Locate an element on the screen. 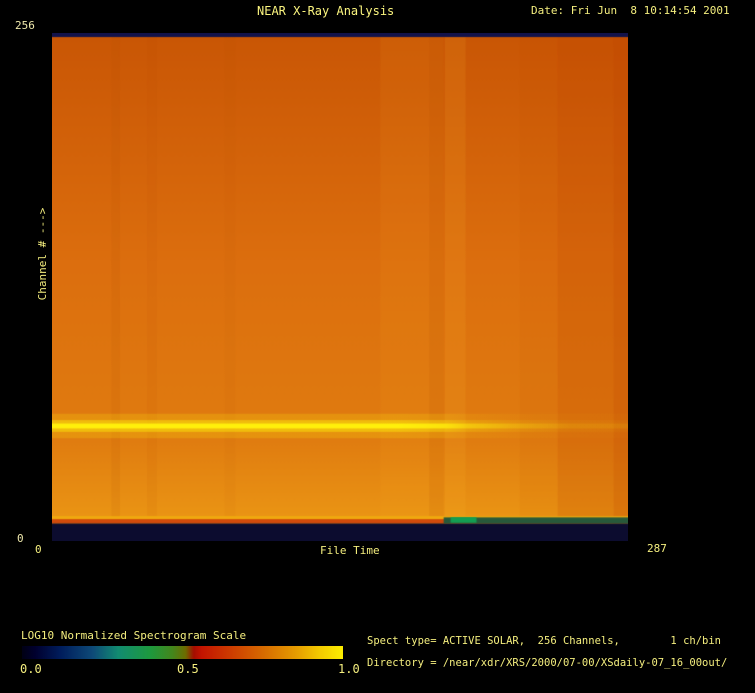 The height and width of the screenshot is (693, 755). colorbar-gradient is located at coordinates (182, 652).